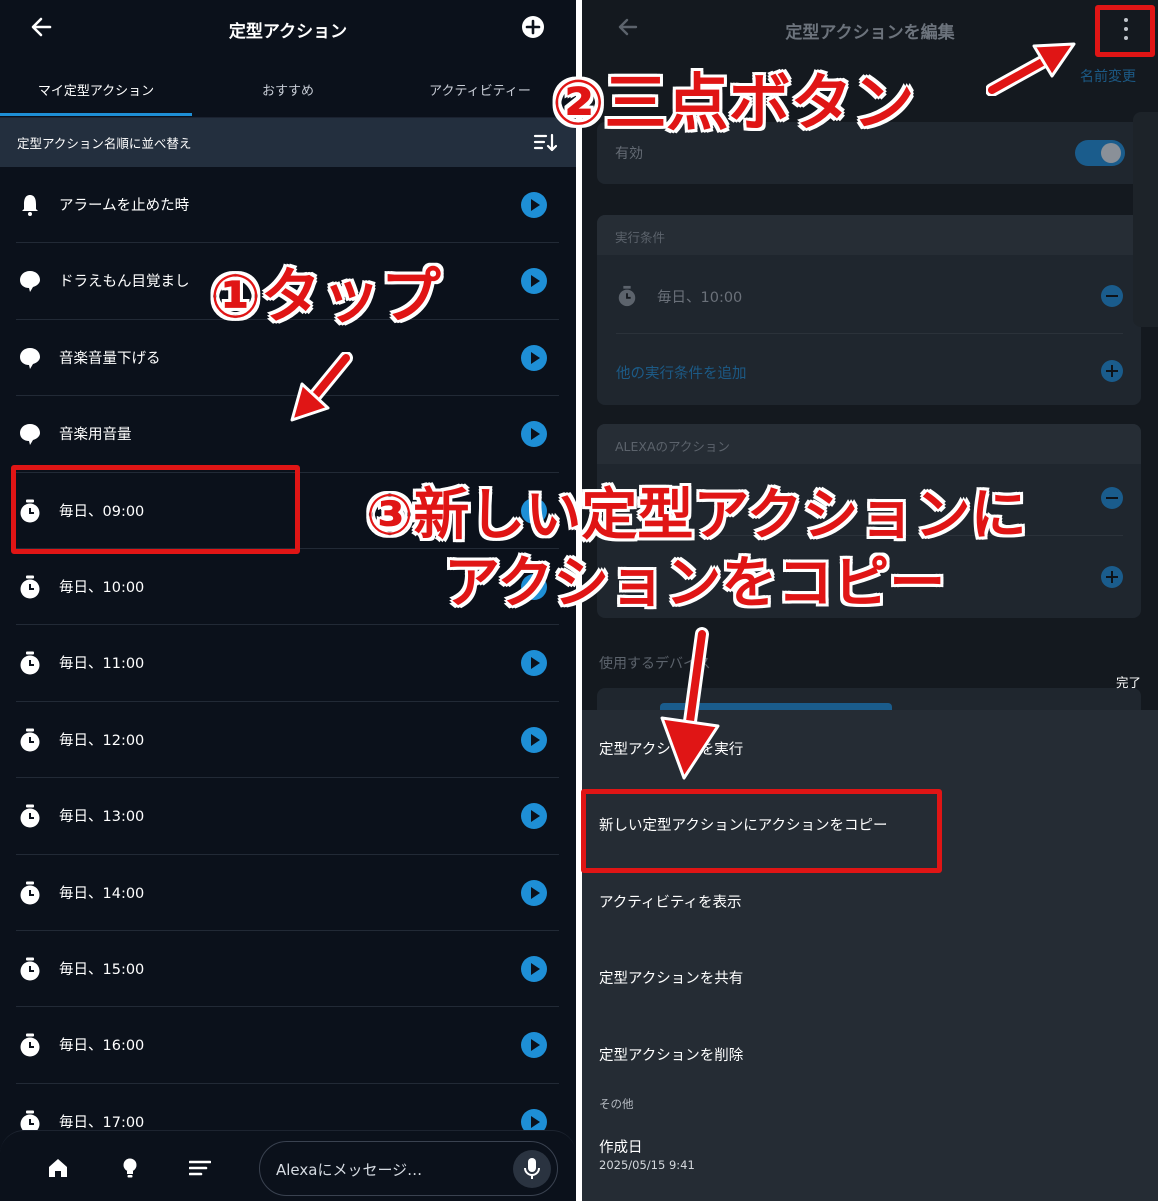 The width and height of the screenshot is (1158, 1201). What do you see at coordinates (124, 206) in the screenshot?
I see `routine-label: アラームを止めた時` at bounding box center [124, 206].